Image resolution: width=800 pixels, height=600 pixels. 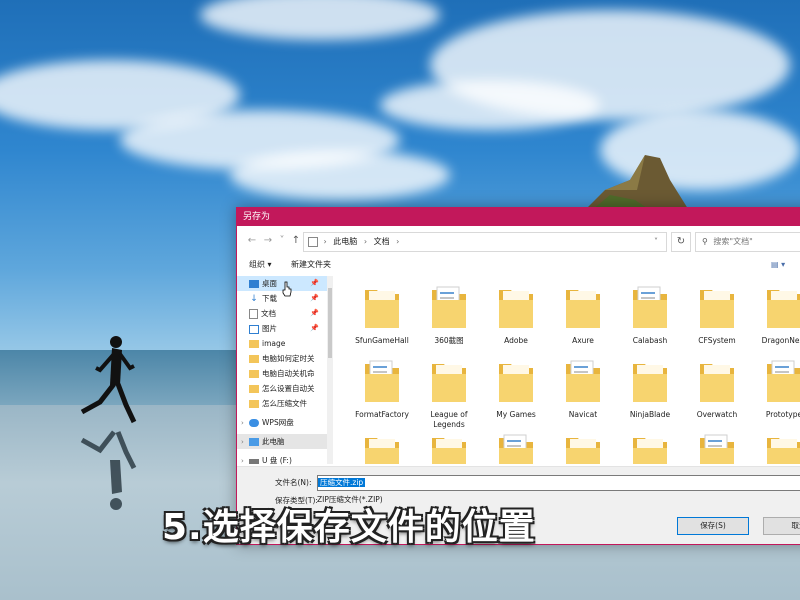 What do you see at coordinates (287, 289) in the screenshot?
I see `mouse-pointer-icon` at bounding box center [287, 289].